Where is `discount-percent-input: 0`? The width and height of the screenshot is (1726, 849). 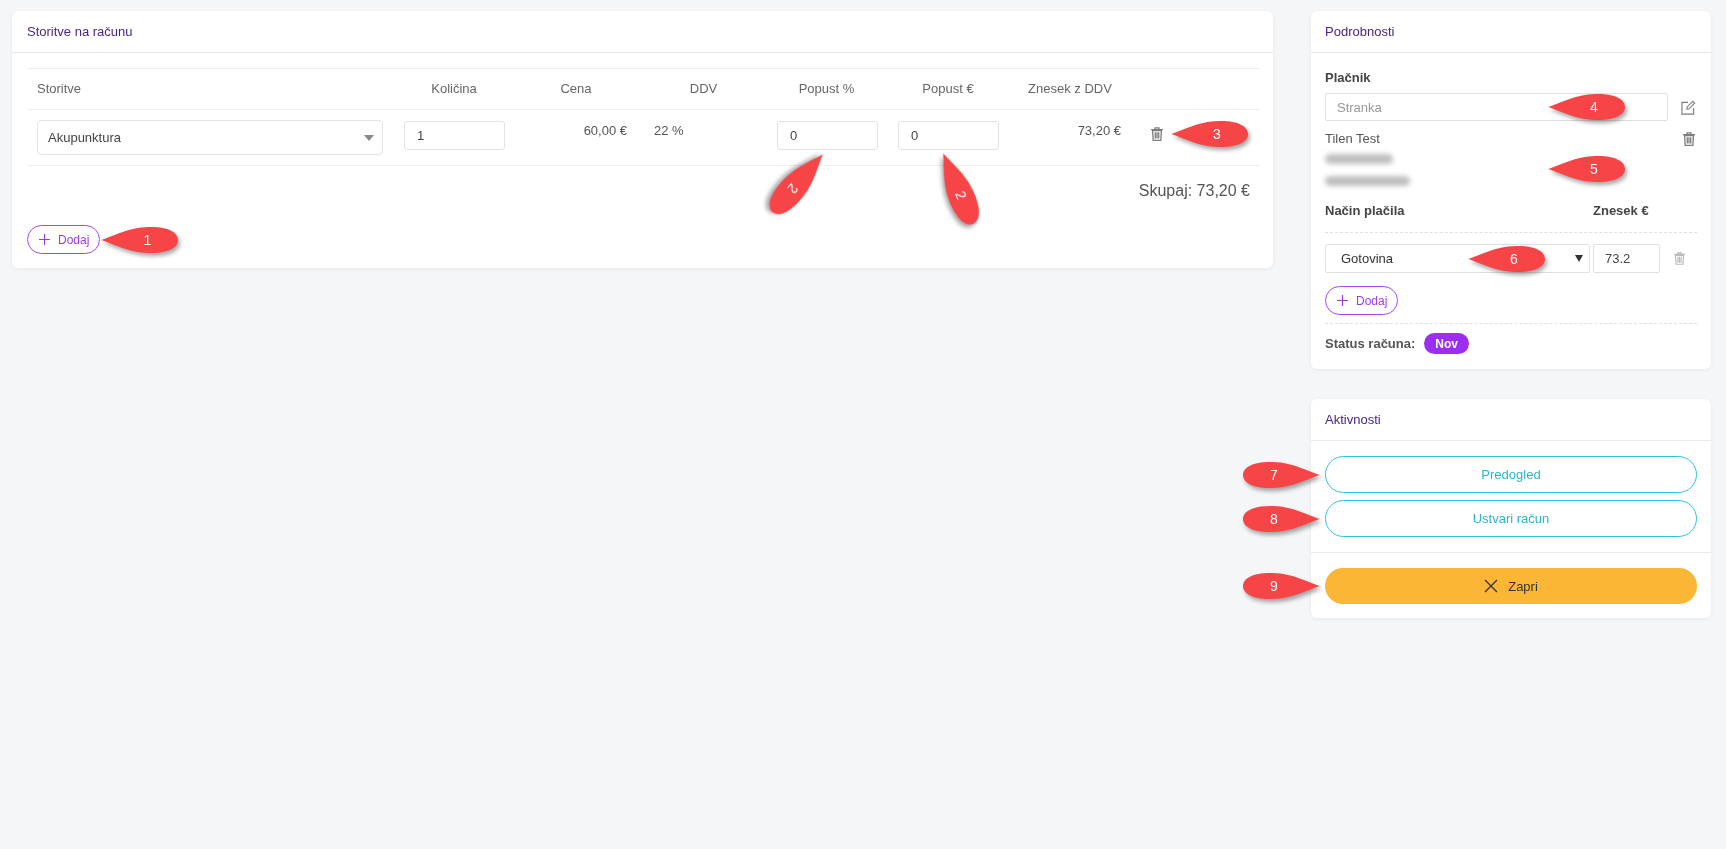
discount-percent-input: 0 is located at coordinates (827, 135).